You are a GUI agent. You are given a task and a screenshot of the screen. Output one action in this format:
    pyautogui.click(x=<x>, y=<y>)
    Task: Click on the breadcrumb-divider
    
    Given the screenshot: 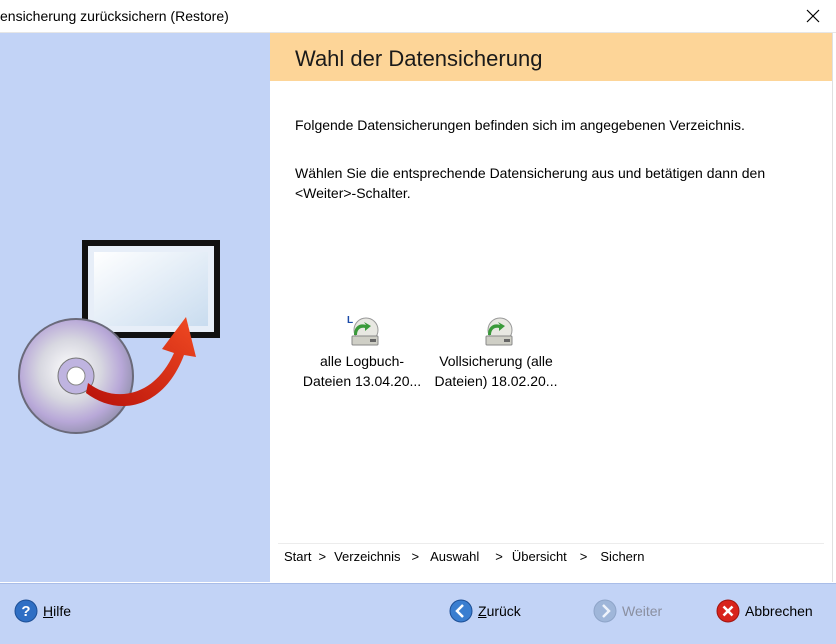 What is the action you would take?
    pyautogui.click(x=551, y=543)
    